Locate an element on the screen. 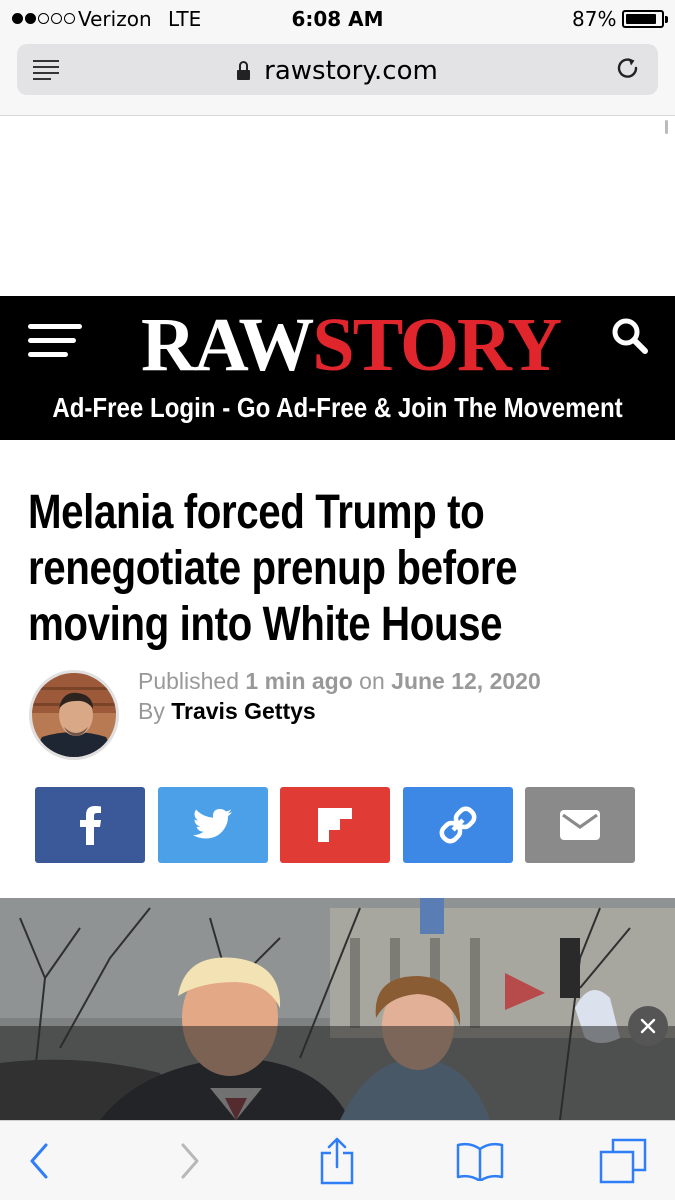 This screenshot has width=675, height=1200. forward-icon is located at coordinates (190, 1161).